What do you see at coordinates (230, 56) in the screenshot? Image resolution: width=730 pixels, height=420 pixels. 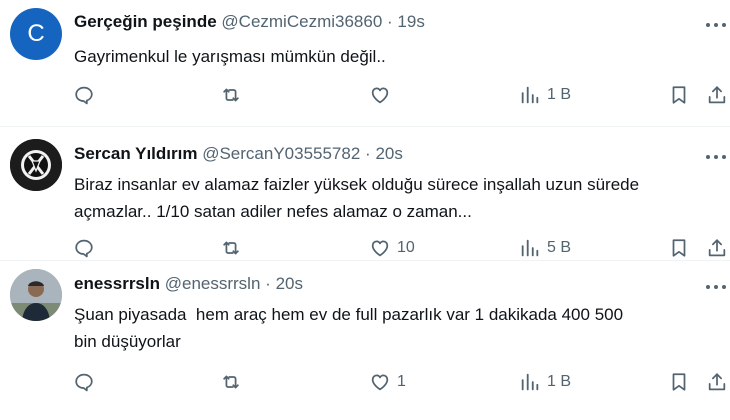 I see `tweet-text: Gayrimenkul le yarışması mümkün değil..` at bounding box center [230, 56].